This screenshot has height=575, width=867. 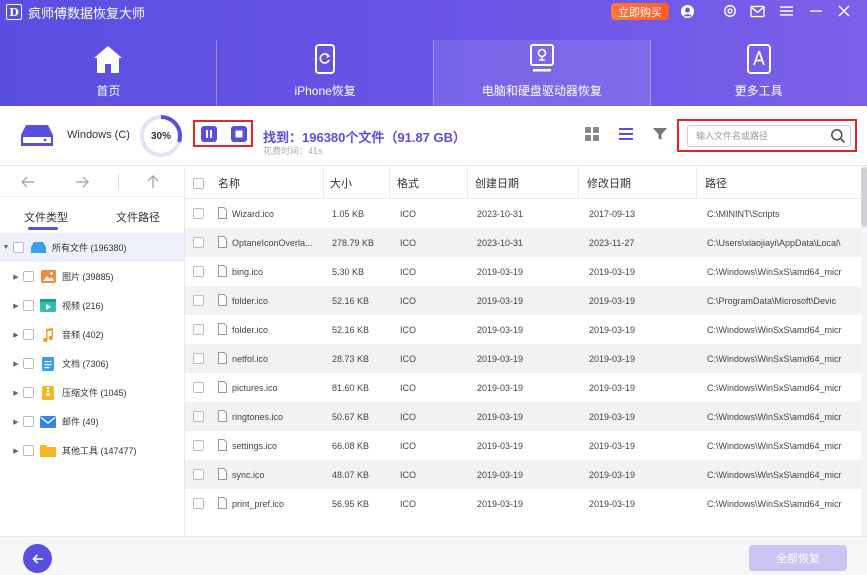 What do you see at coordinates (786, 11) in the screenshot?
I see `menu-icon` at bounding box center [786, 11].